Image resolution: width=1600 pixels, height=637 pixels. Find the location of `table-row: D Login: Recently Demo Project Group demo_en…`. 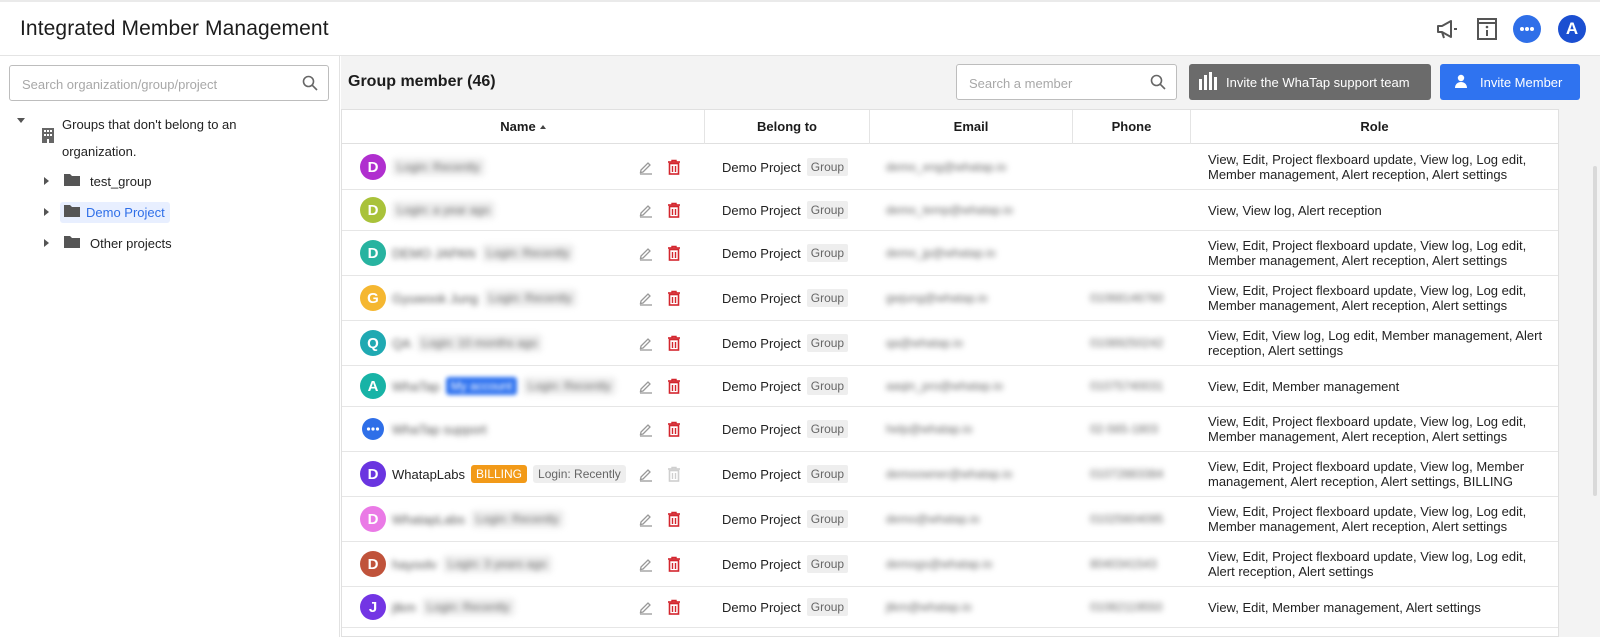

table-row: D Login: Recently Demo Project Group demo_en… is located at coordinates (950, 167).